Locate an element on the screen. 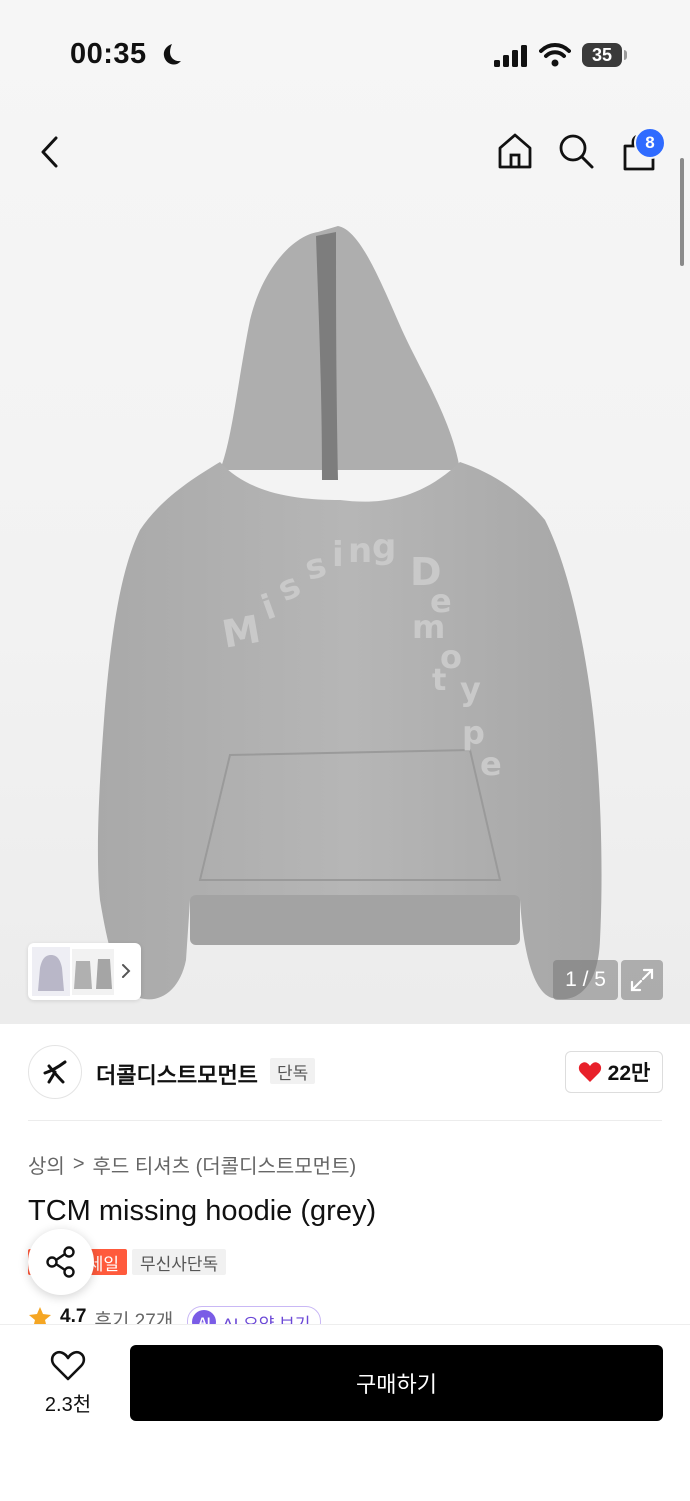 The width and height of the screenshot is (690, 1501). breadcrumb: 상의 > 후드 티셔츠 (더콜디스트모먼트) is located at coordinates (192, 1164).